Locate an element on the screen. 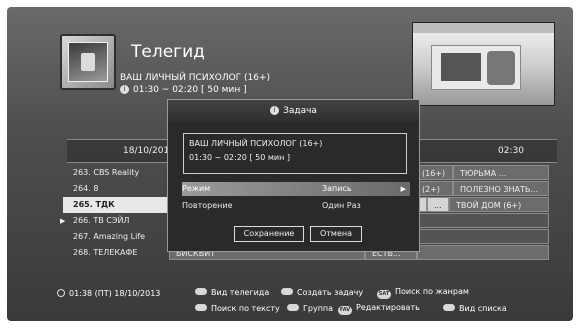 Image resolution: width=580 pixels, height=328 pixels. channel-row: ▶ 266. ТВ СЭЙЛ is located at coordinates (113, 221).